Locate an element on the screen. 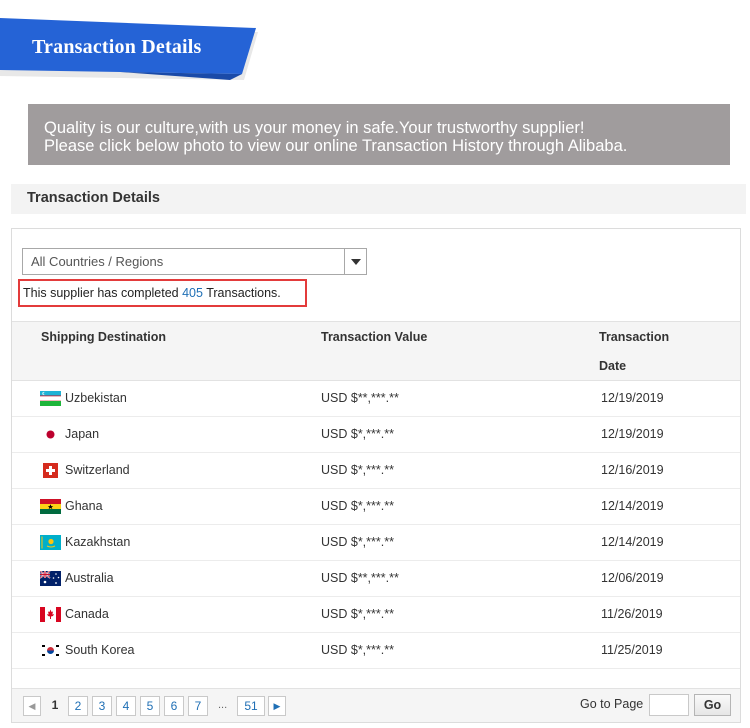 The width and height of the screenshot is (750, 728). summary-prefix: This supplier has completed is located at coordinates (103, 293).